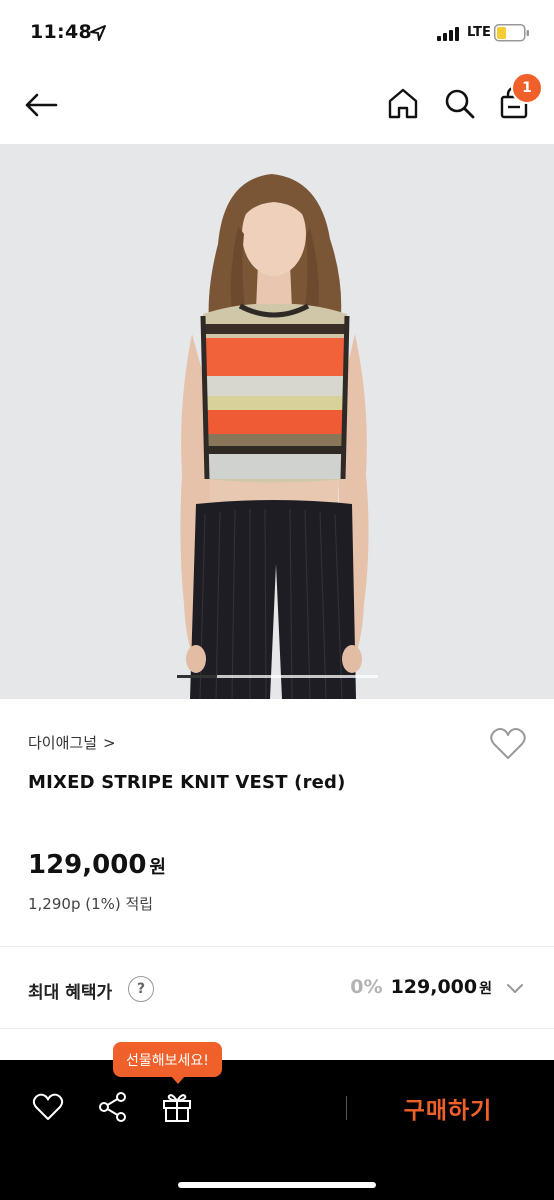 This screenshot has height=1200, width=554. I want to click on brand-name: 다이애그널, so click(63, 743).